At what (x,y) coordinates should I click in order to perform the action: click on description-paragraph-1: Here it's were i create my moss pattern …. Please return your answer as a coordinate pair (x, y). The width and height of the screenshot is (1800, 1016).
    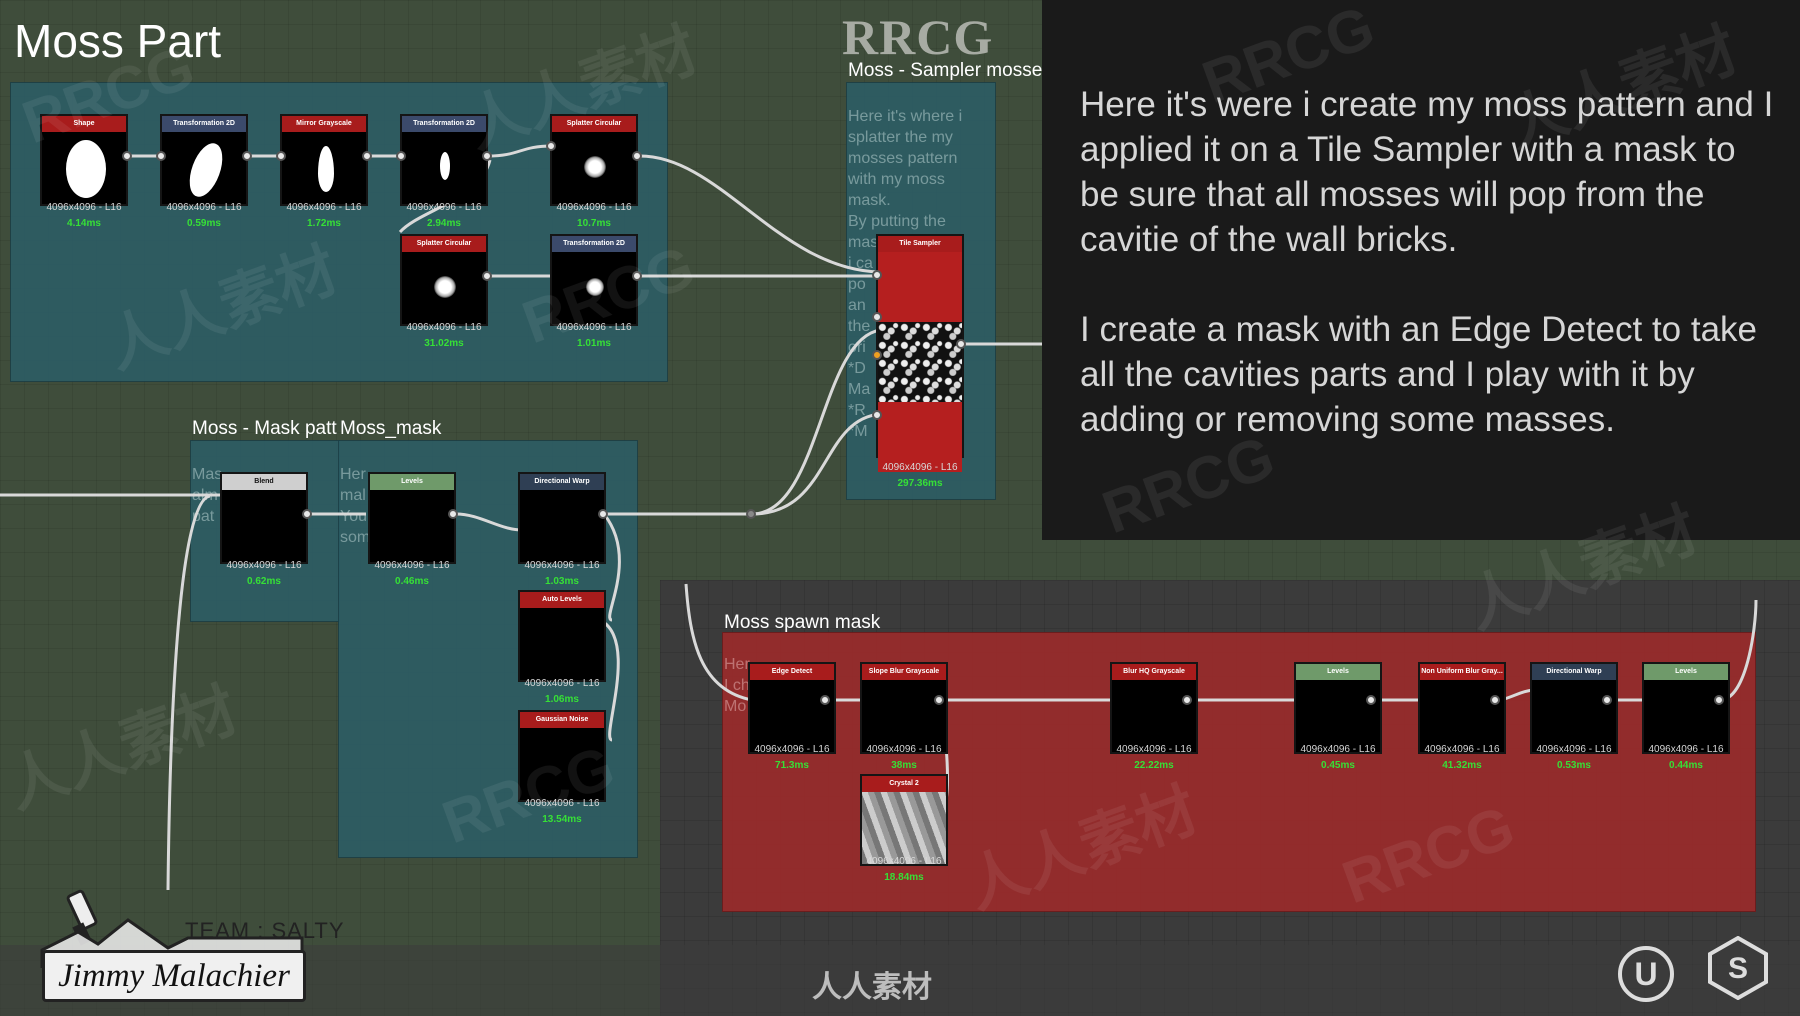
    Looking at the image, I should click on (1427, 172).